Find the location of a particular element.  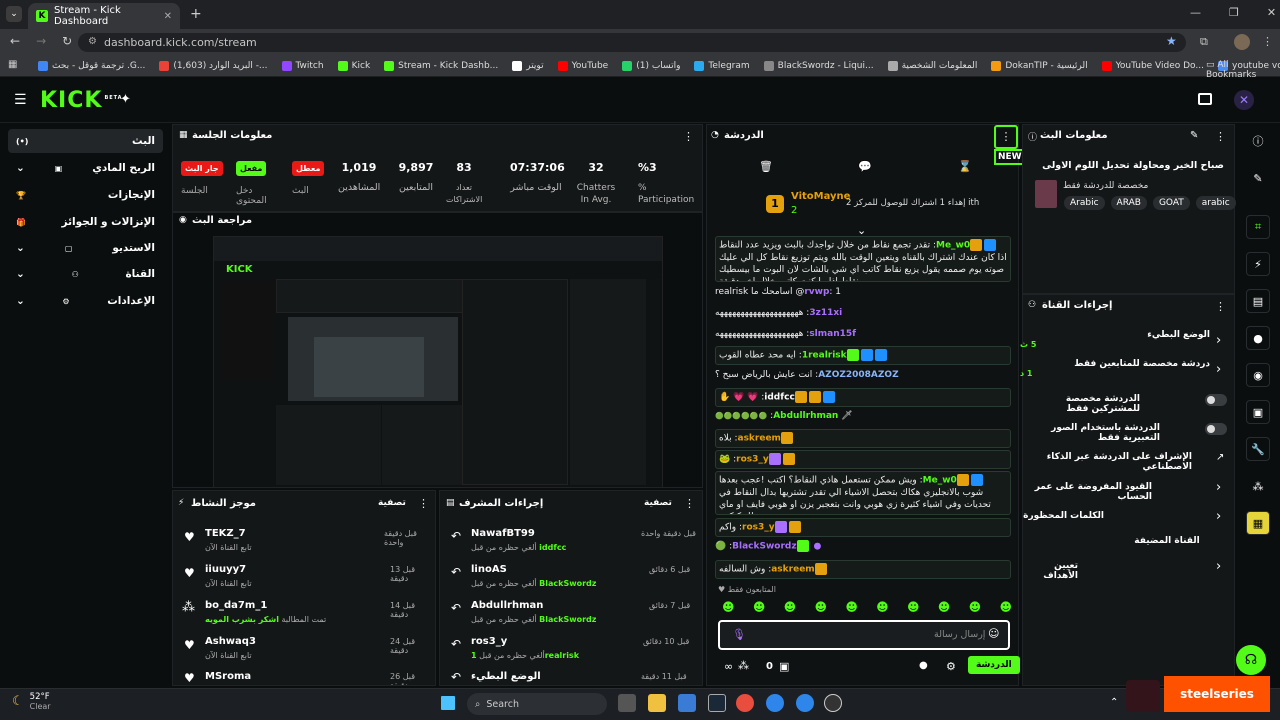

session-menu-icon: ⋮ is located at coordinates (688, 136).